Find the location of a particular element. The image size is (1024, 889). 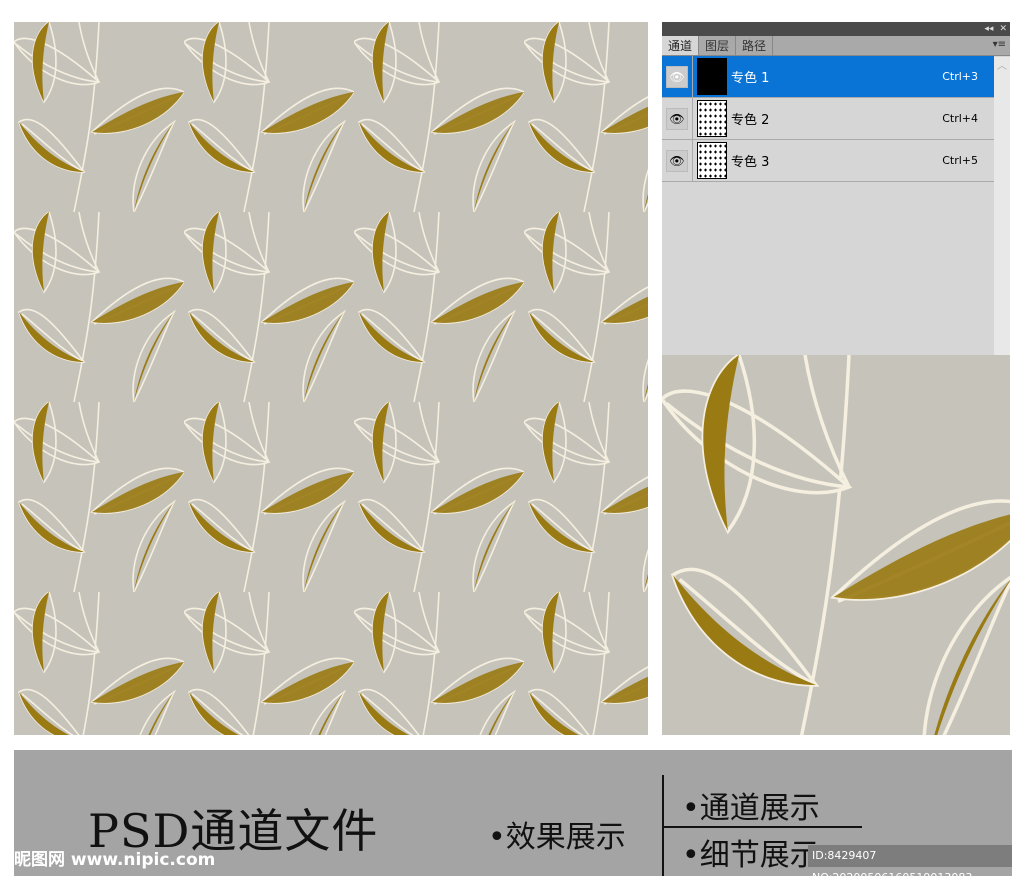

pattern-detail-image is located at coordinates (836, 545).